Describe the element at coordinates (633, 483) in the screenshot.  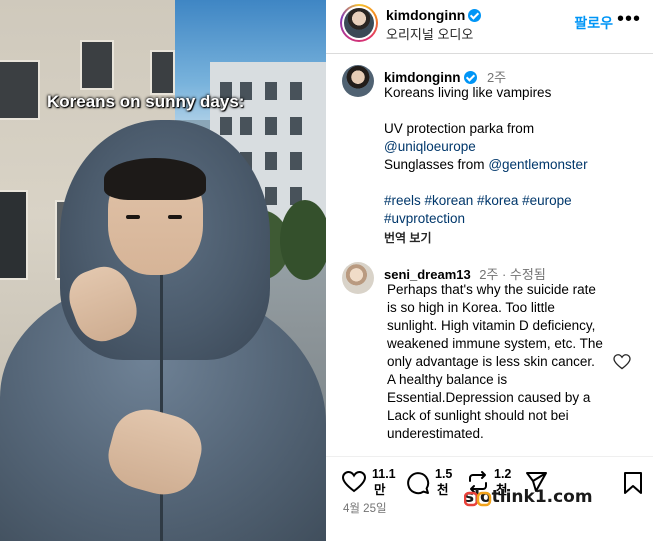
I see `save-bookmark-icon` at that location.